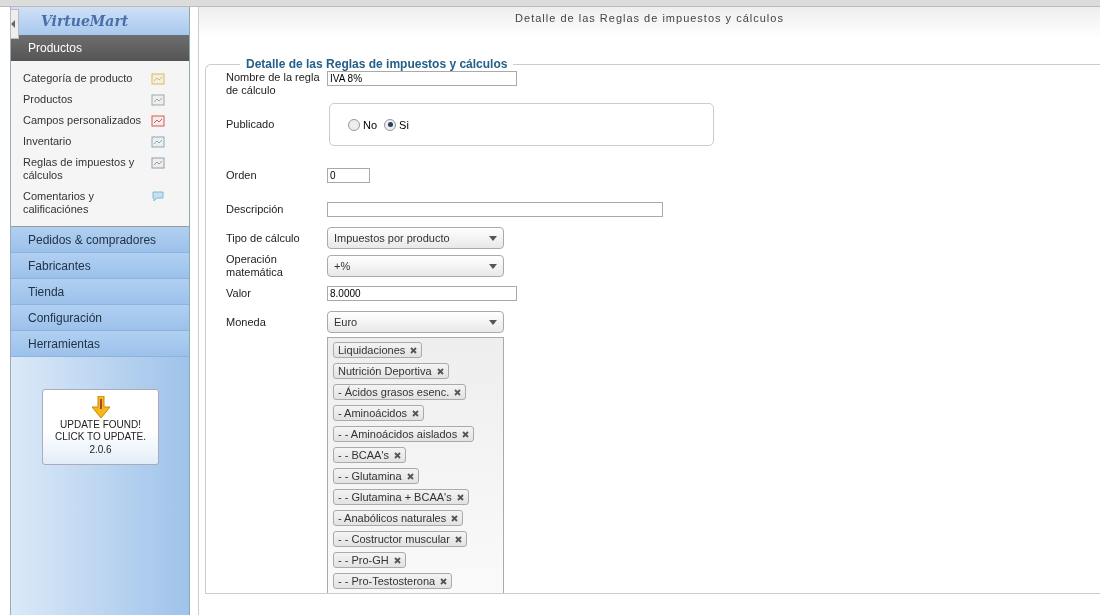  I want to click on category-tag: - Aminoácidos, so click(379, 413).